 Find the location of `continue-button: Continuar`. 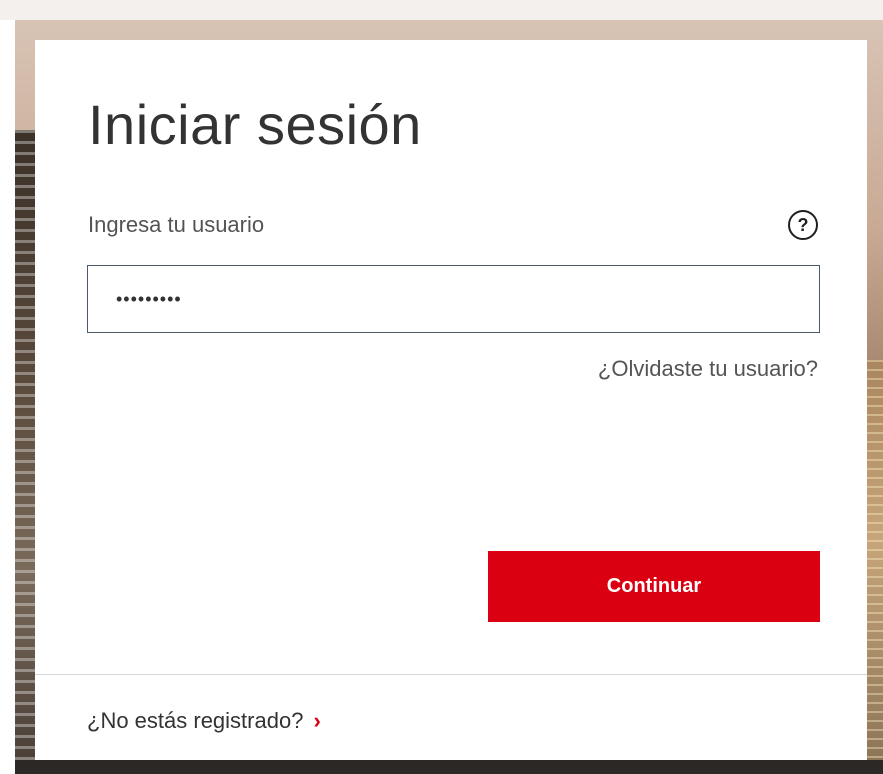

continue-button: Continuar is located at coordinates (654, 586).